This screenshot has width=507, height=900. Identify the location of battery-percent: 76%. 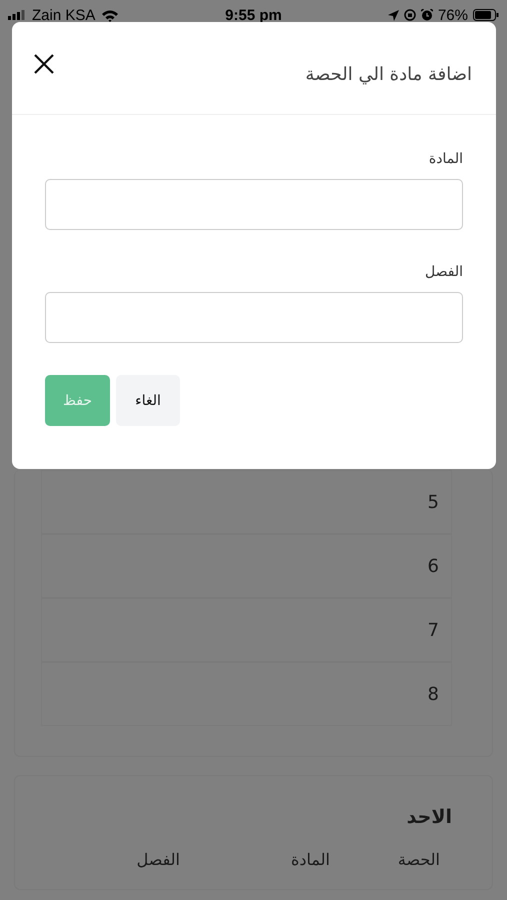
(453, 15).